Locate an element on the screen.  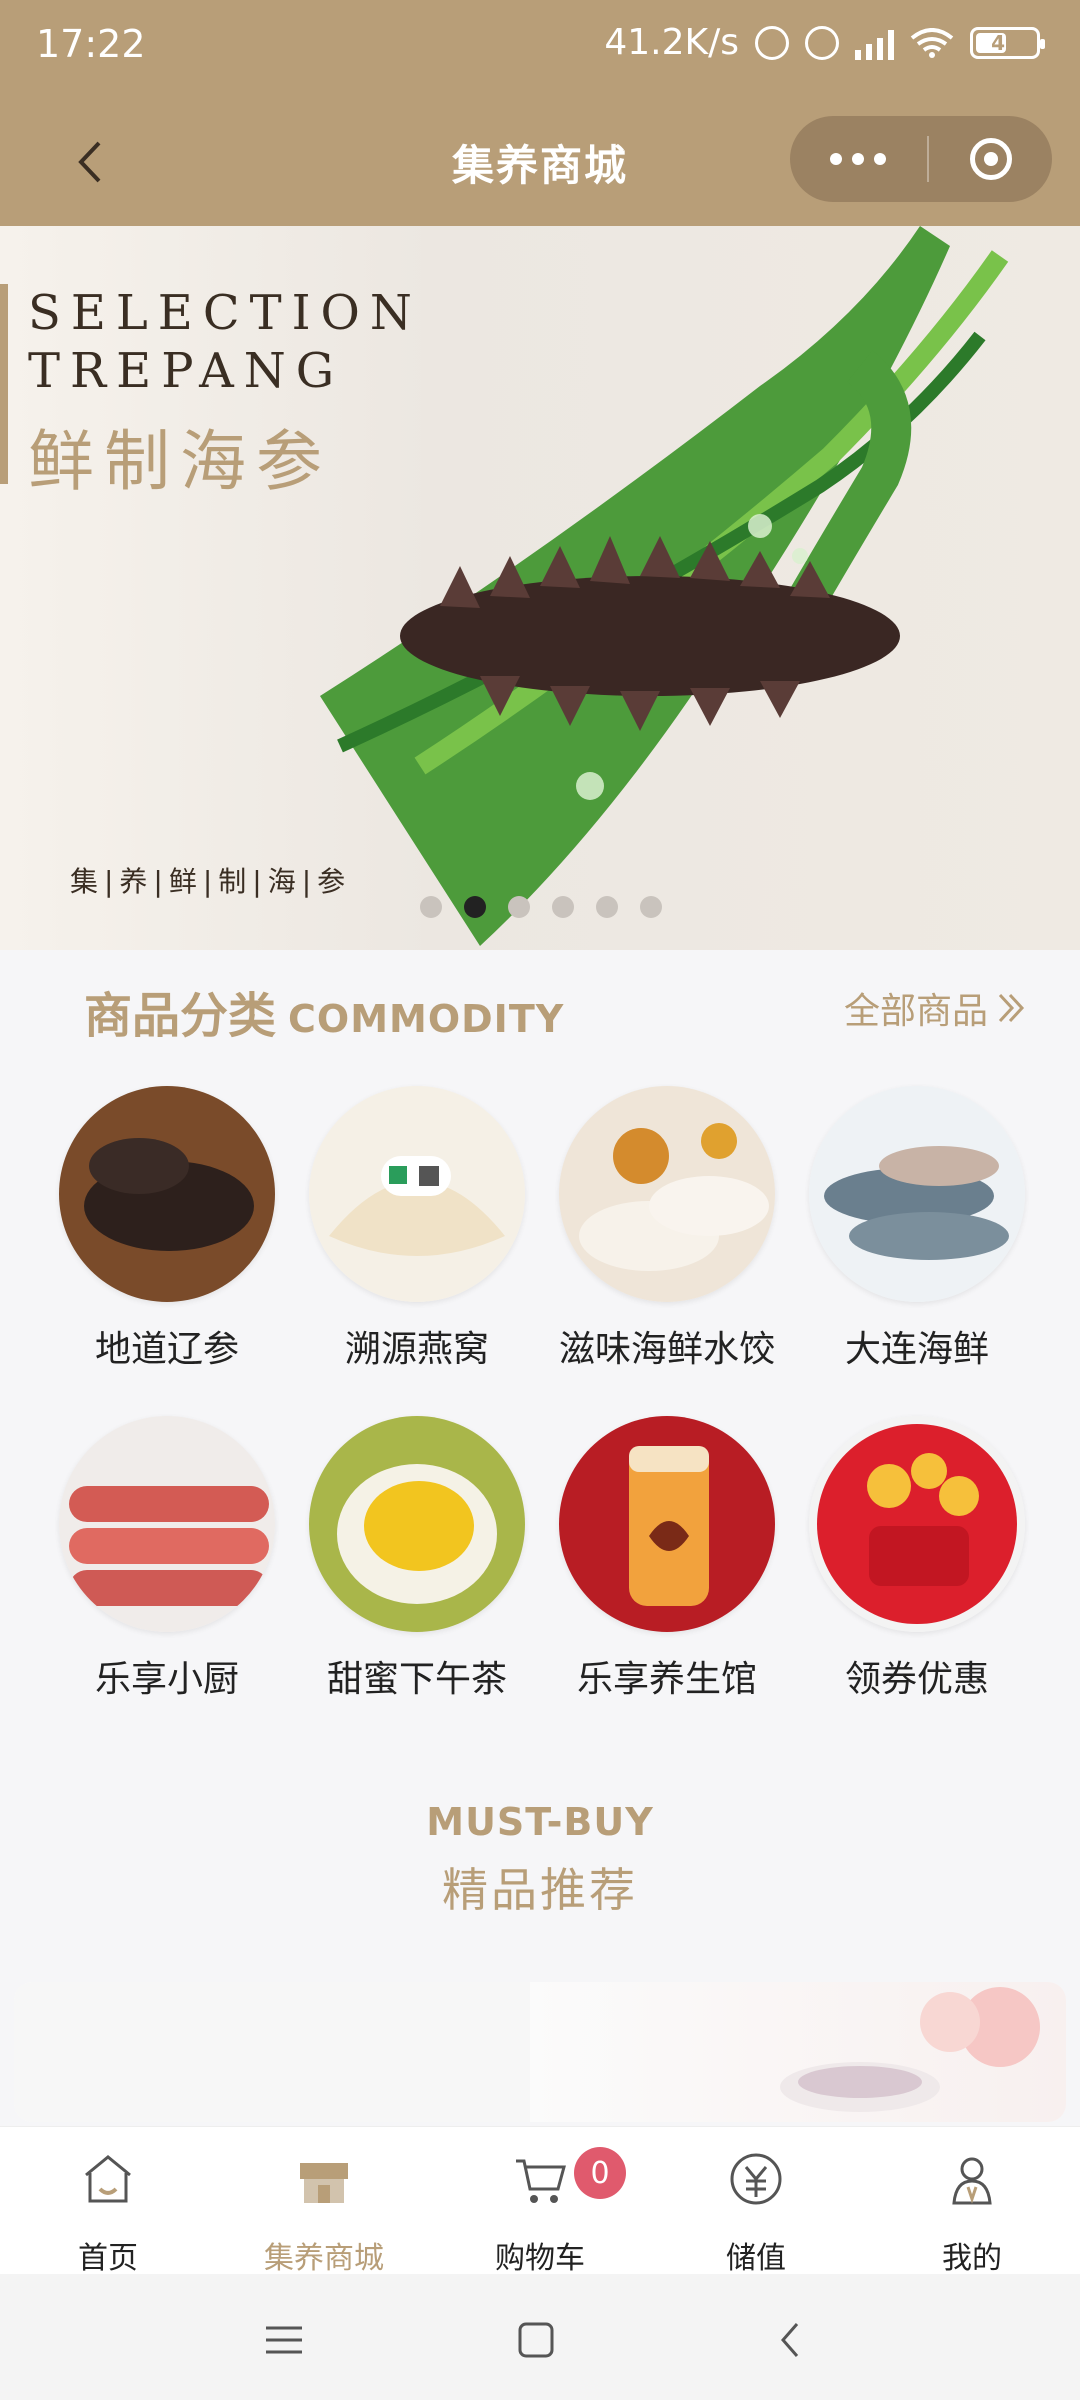
app-header: 17:22 41.2K/s 47 集养商城 is located at coordinates (540, 113).